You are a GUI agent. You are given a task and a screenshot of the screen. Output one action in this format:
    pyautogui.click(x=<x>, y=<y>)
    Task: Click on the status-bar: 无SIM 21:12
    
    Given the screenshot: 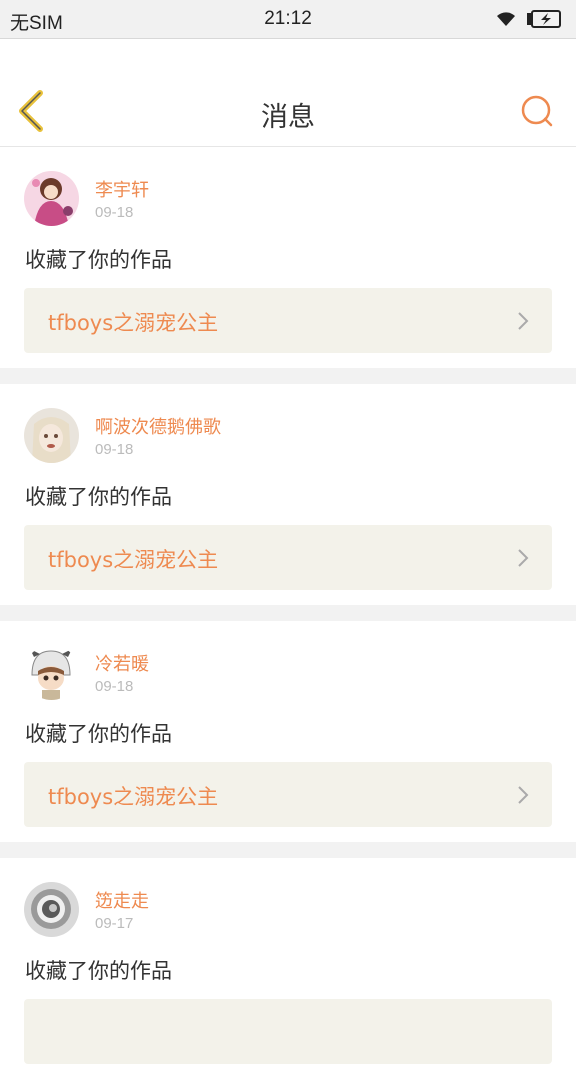 What is the action you would take?
    pyautogui.click(x=288, y=19)
    